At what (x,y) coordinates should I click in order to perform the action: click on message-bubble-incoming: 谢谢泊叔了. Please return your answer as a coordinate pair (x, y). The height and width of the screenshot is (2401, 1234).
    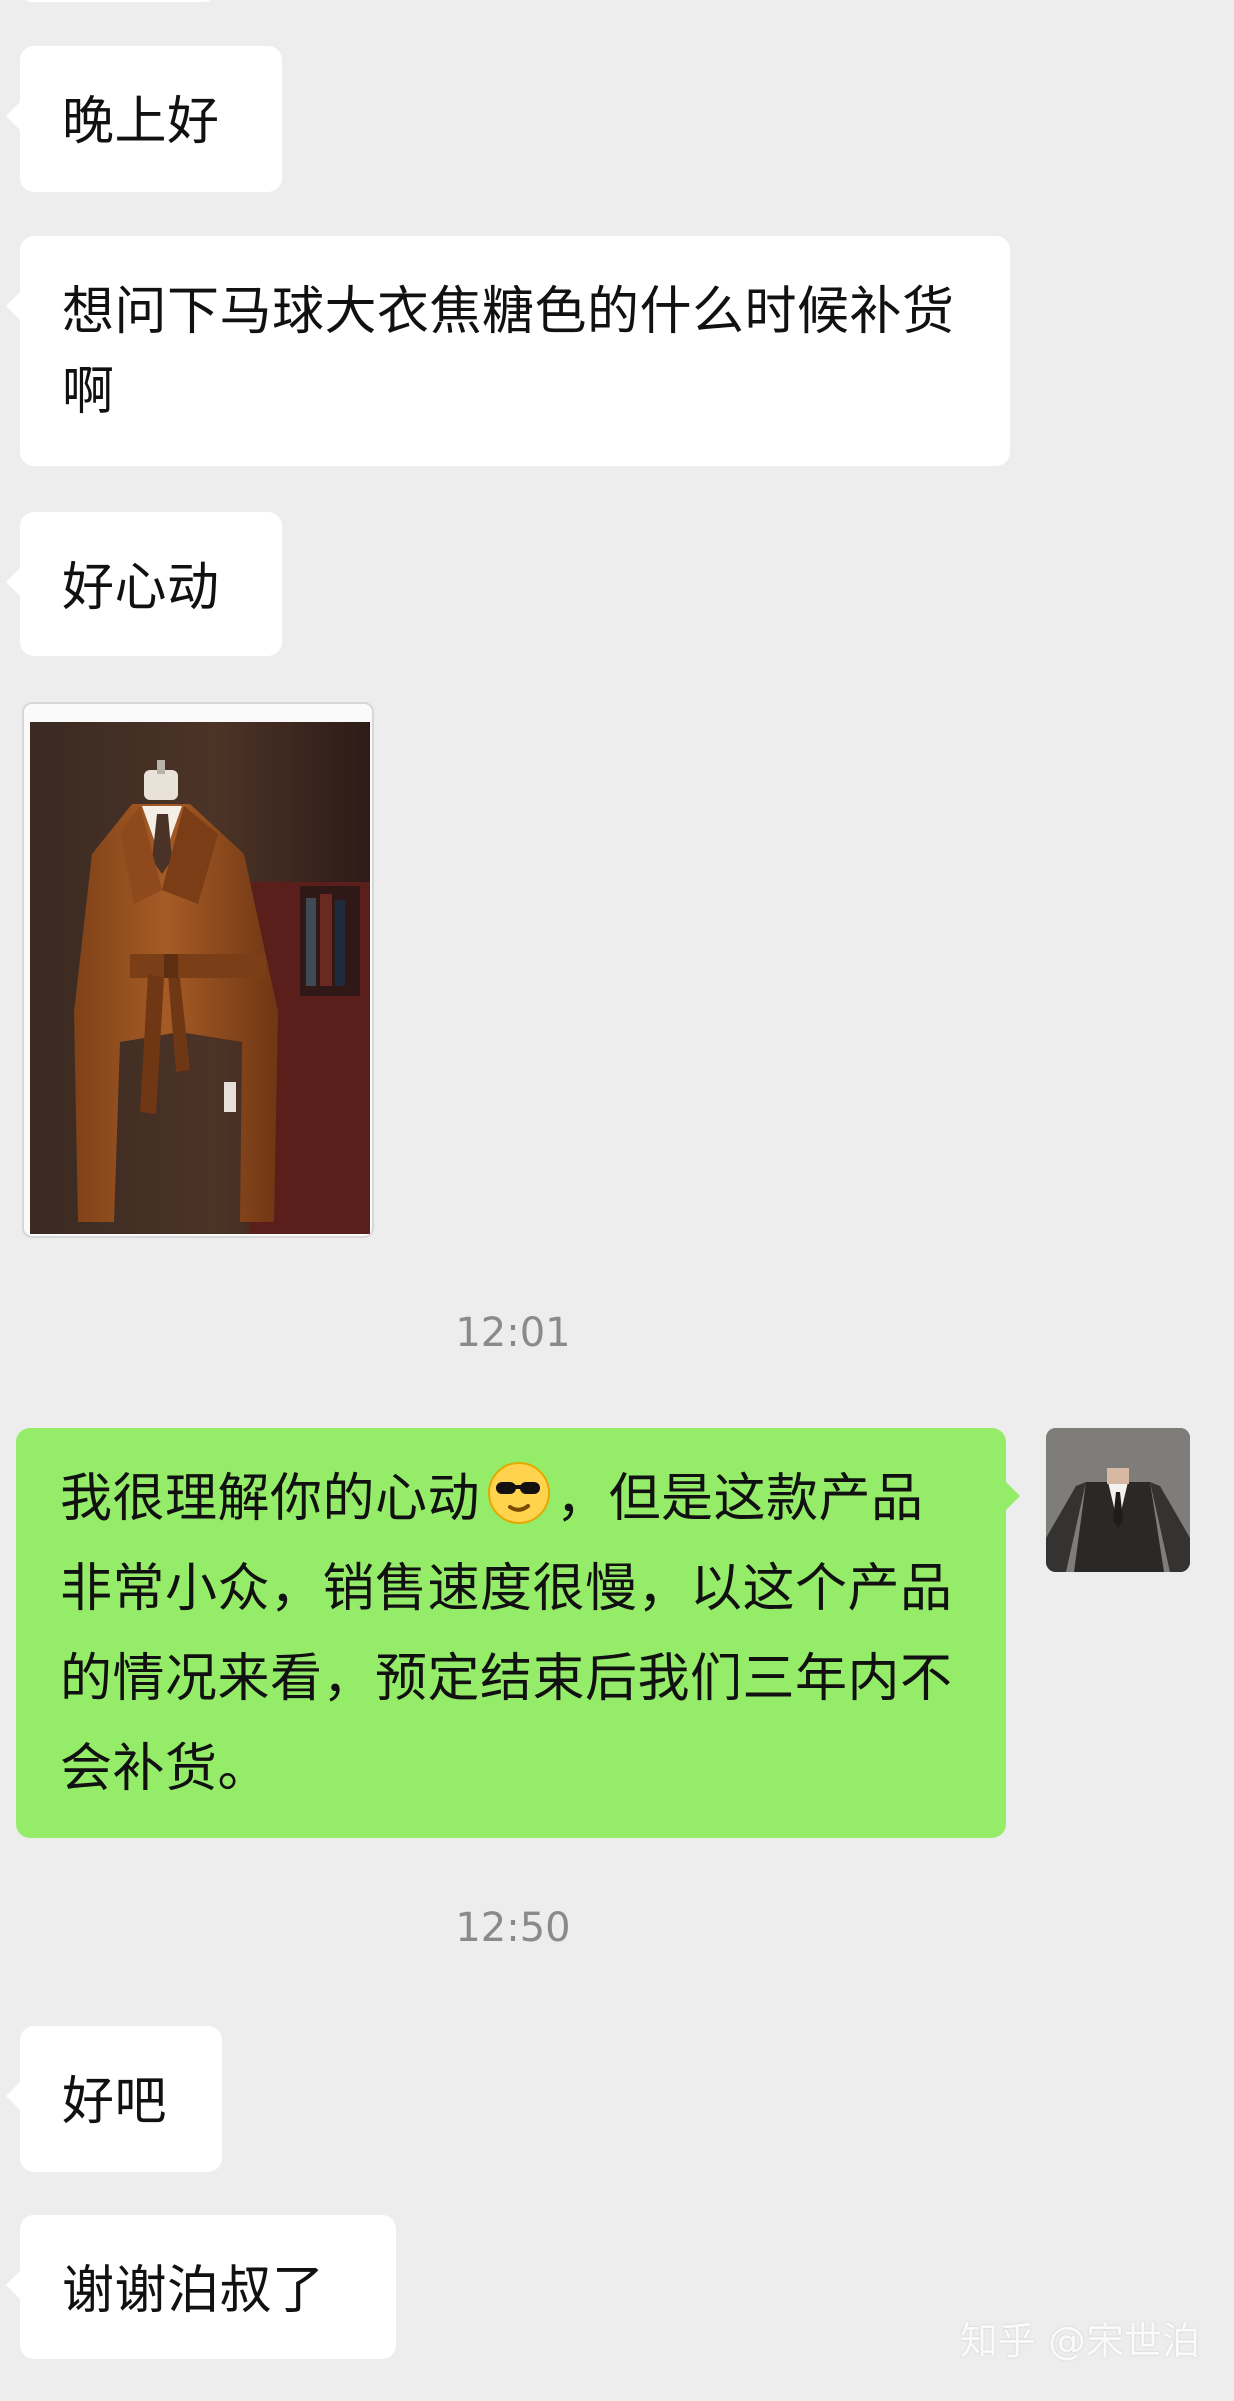
    Looking at the image, I should click on (201, 2287).